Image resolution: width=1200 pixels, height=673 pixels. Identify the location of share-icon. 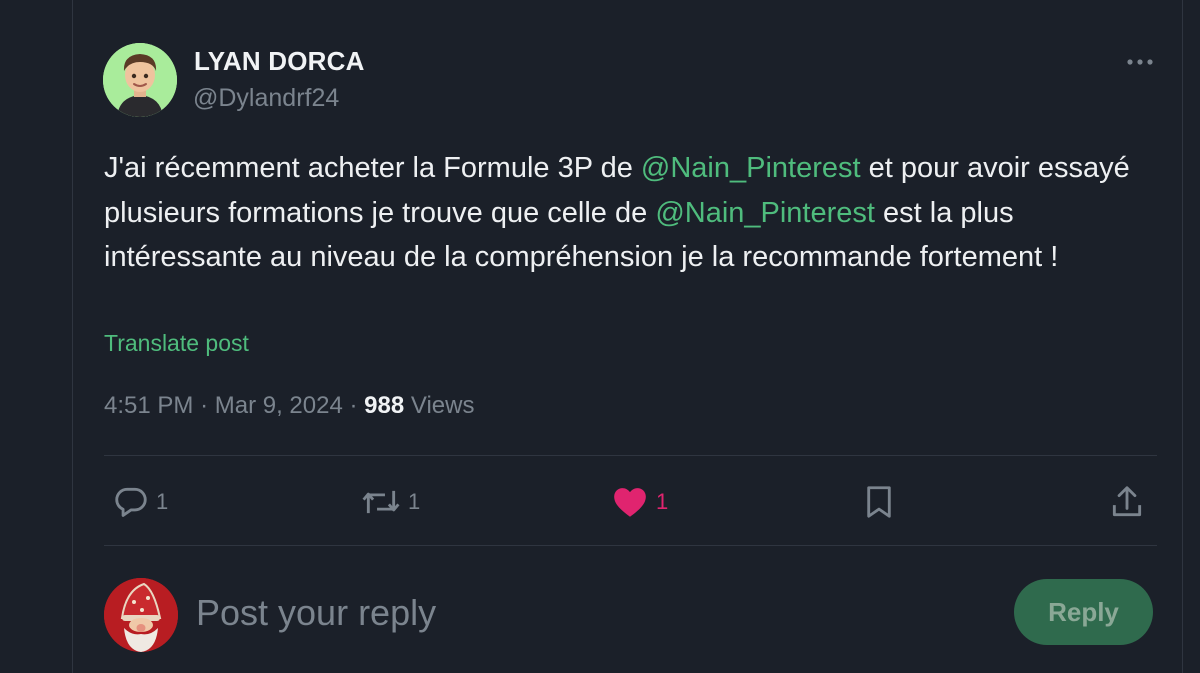
(1127, 501).